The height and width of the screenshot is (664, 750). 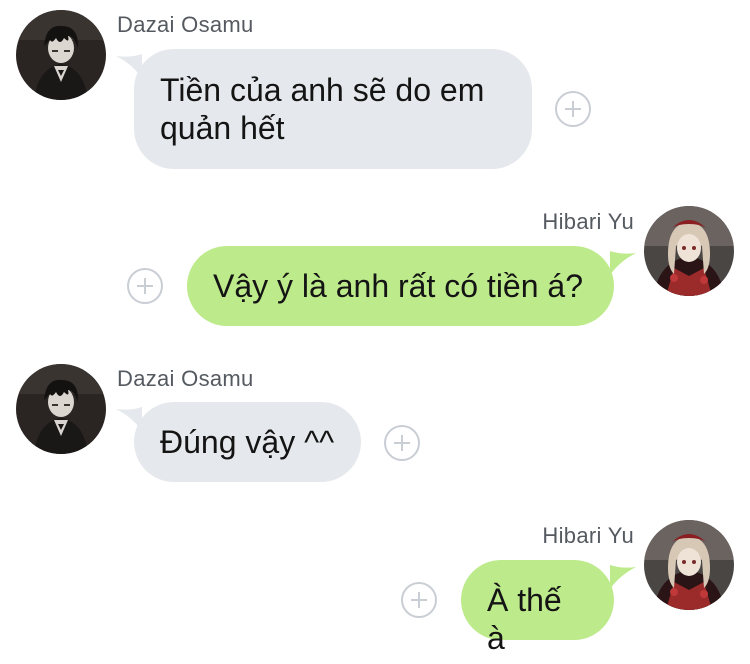 What do you see at coordinates (524, 619) in the screenshot?
I see `message-text-line: À thế à` at bounding box center [524, 619].